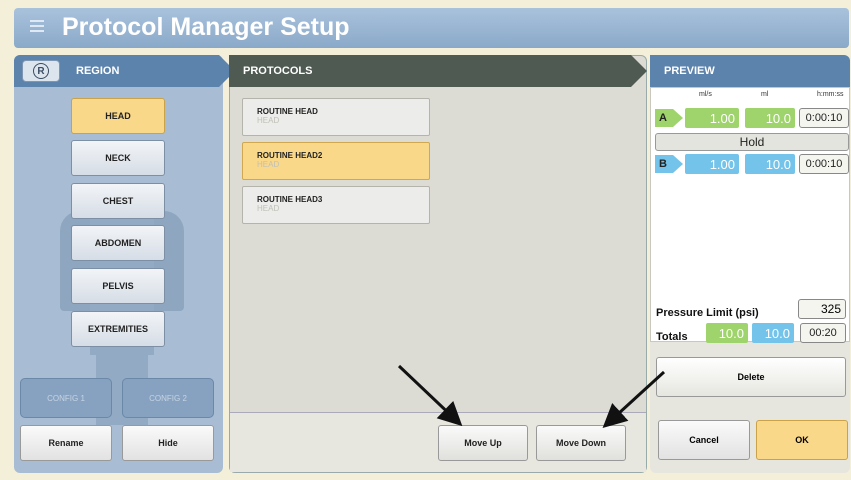 This screenshot has height=480, width=851. Describe the element at coordinates (705, 94) in the screenshot. I see `col-flow-header: ml/s` at that location.